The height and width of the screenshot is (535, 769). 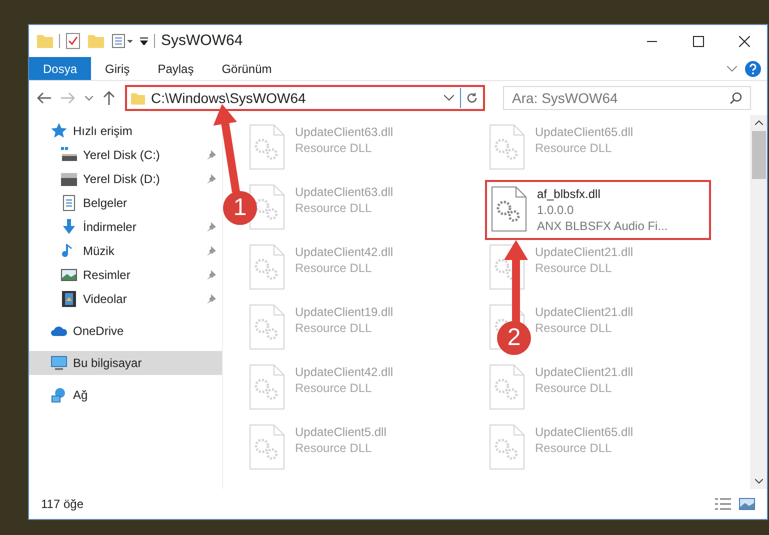 I want to click on file-detail: 1.0.0.0, so click(x=556, y=210).